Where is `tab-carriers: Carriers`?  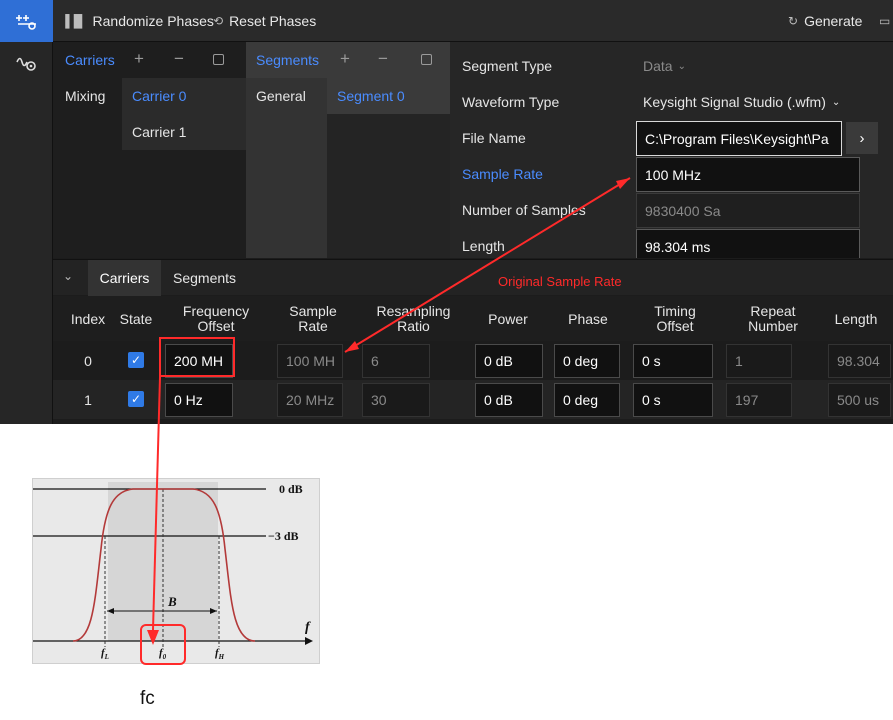 tab-carriers: Carriers is located at coordinates (124, 278).